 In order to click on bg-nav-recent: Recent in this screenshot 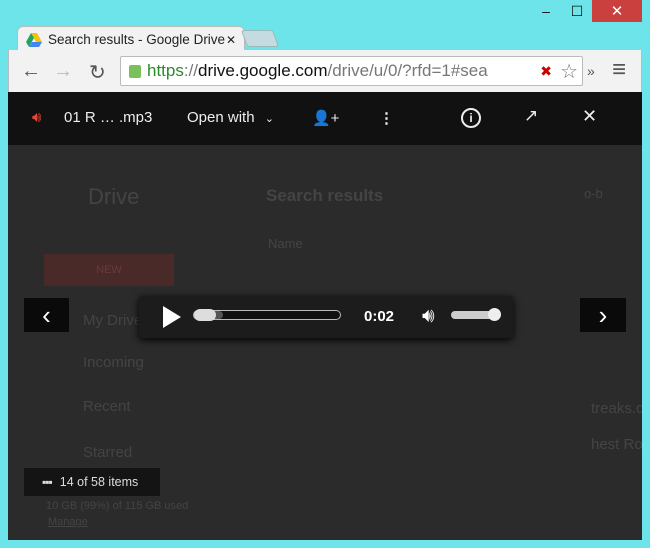, I will do `click(107, 406)`.